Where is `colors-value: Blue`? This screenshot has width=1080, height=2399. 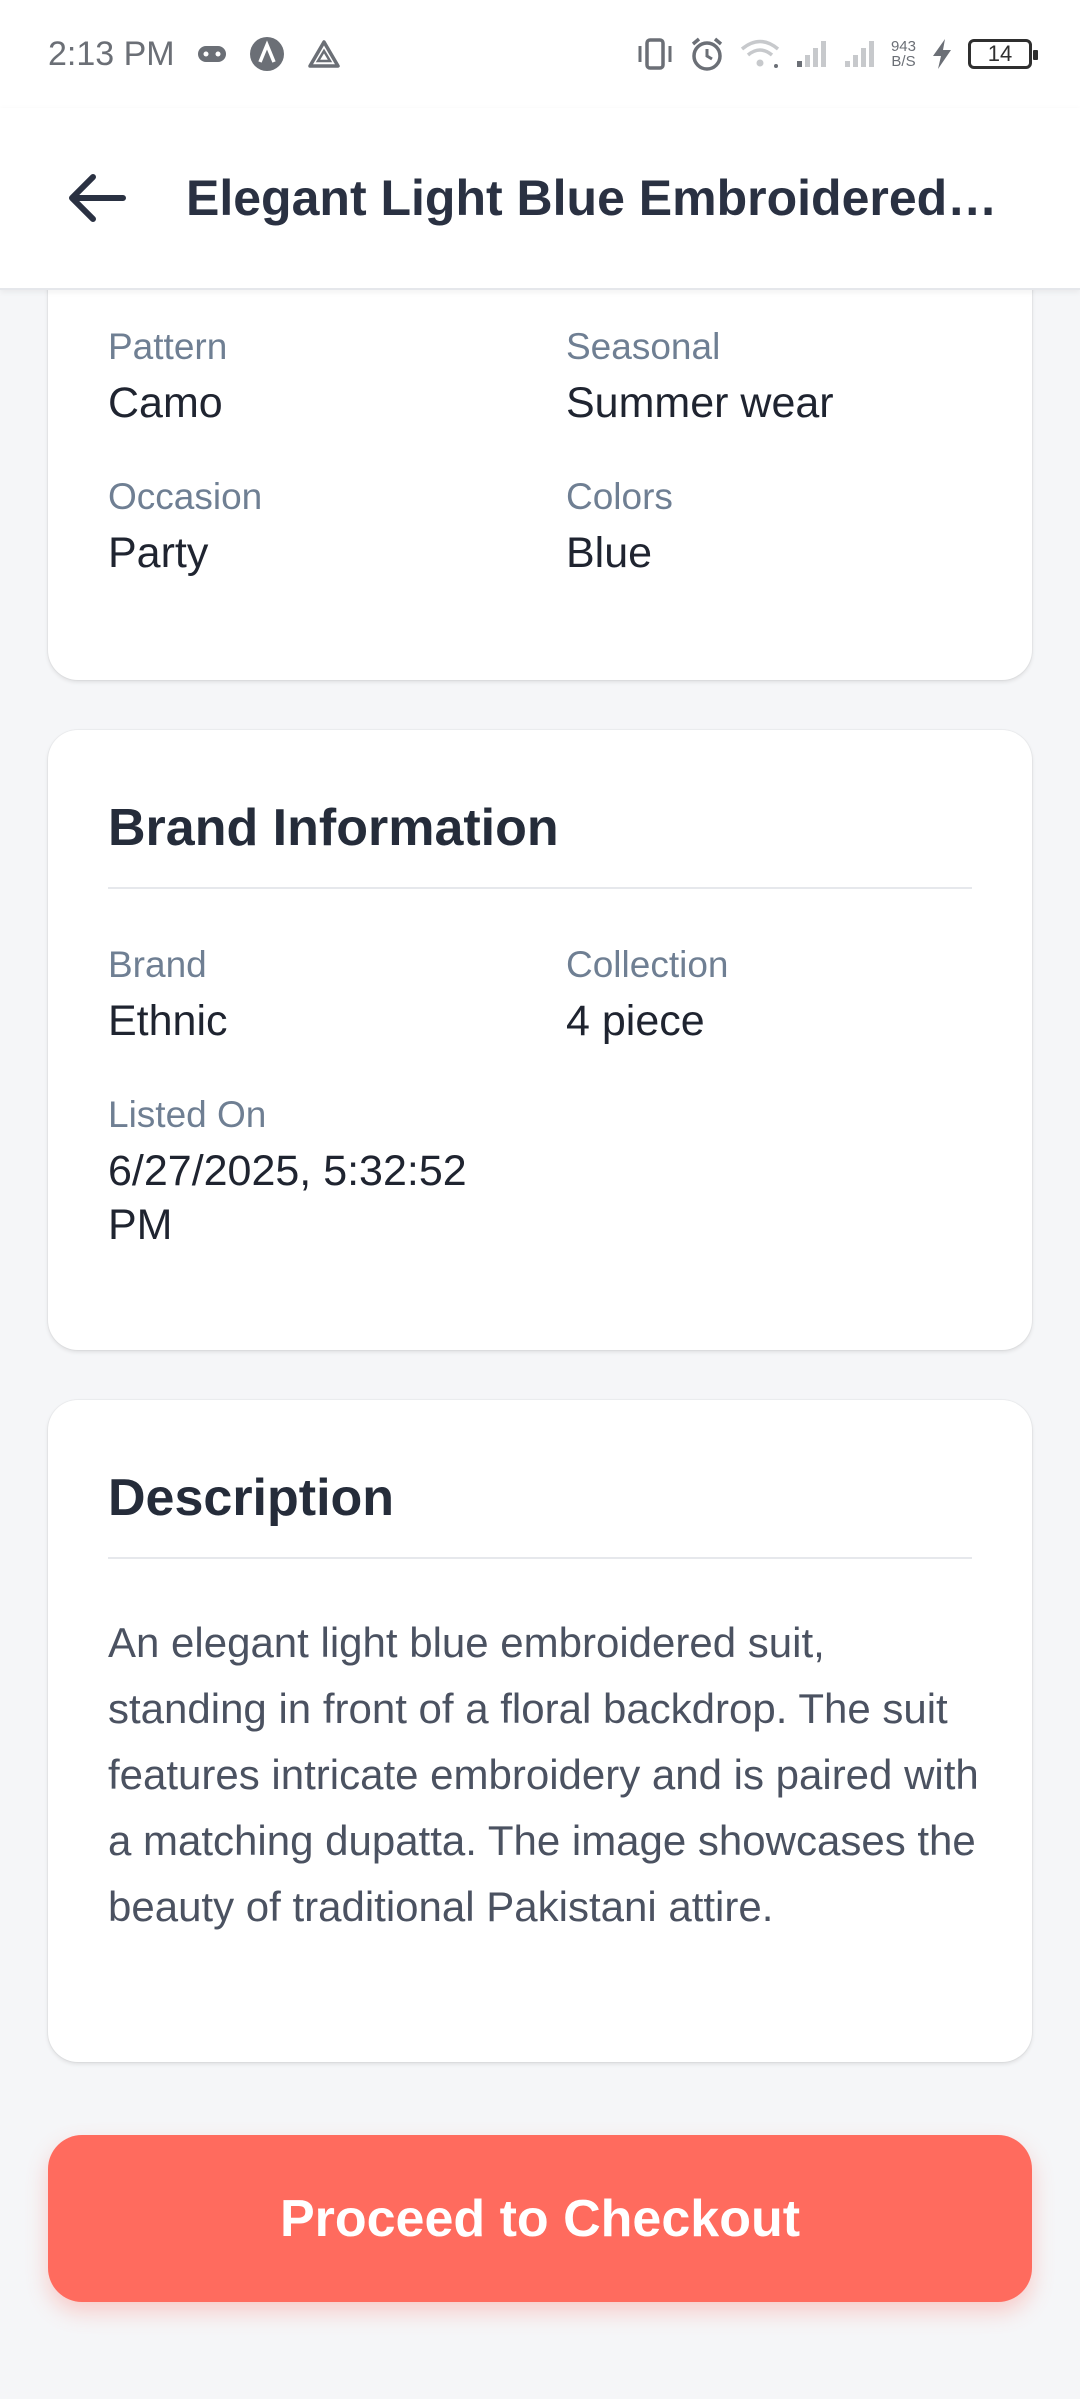
colors-value: Blue is located at coordinates (609, 553).